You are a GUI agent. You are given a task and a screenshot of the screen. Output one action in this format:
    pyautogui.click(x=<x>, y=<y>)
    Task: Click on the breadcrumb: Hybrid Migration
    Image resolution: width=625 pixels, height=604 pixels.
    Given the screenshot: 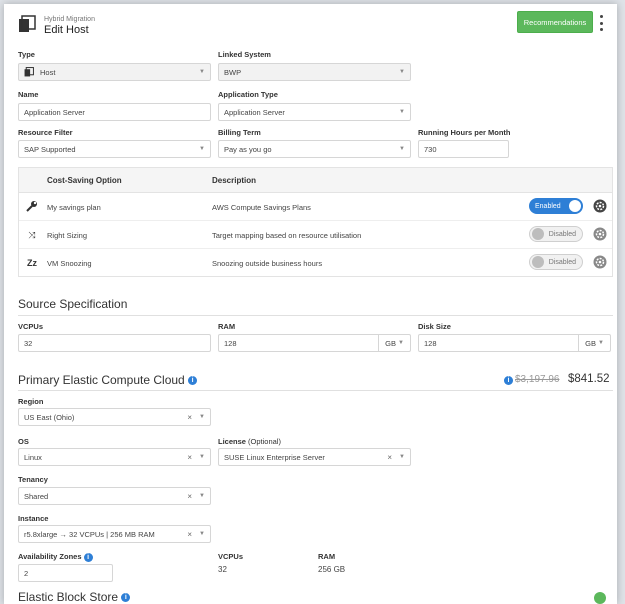 What is the action you would take?
    pyautogui.click(x=69, y=19)
    